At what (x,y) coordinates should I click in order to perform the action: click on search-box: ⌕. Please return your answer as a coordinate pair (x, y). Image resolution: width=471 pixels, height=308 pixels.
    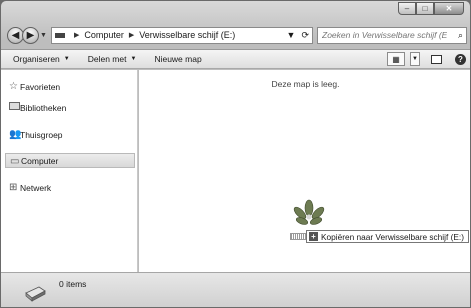
    Looking at the image, I should click on (392, 35).